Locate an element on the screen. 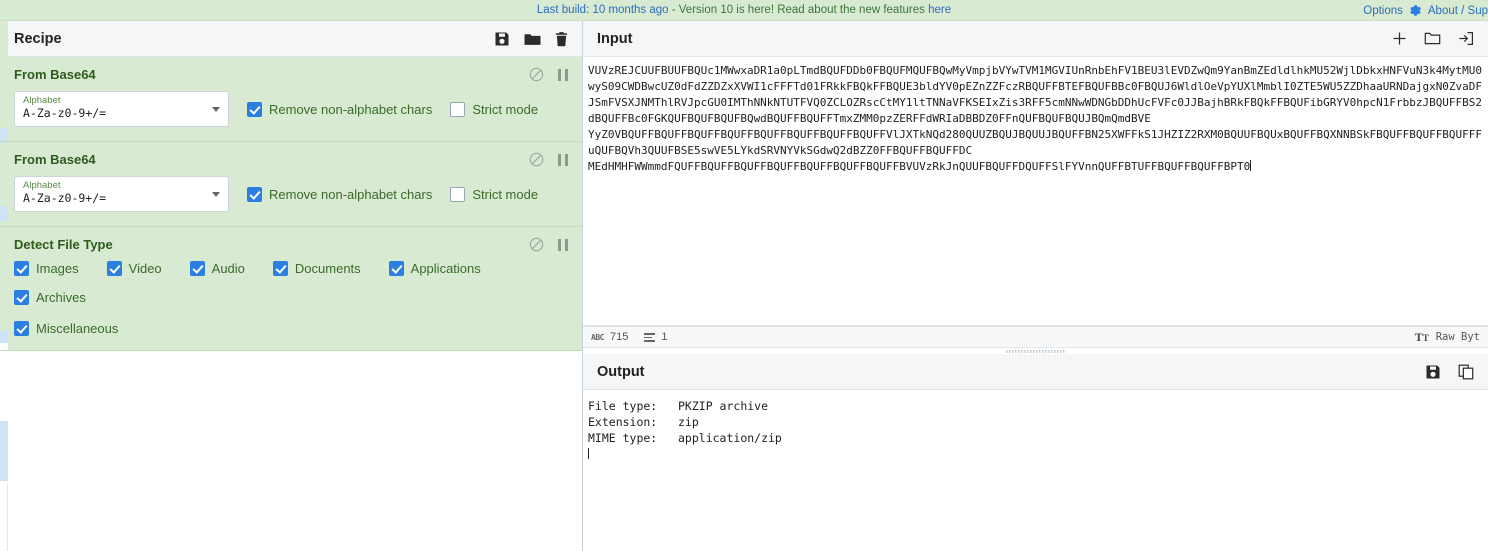 The width and height of the screenshot is (1488, 551). audio-checkbox: Audio is located at coordinates (217, 268).